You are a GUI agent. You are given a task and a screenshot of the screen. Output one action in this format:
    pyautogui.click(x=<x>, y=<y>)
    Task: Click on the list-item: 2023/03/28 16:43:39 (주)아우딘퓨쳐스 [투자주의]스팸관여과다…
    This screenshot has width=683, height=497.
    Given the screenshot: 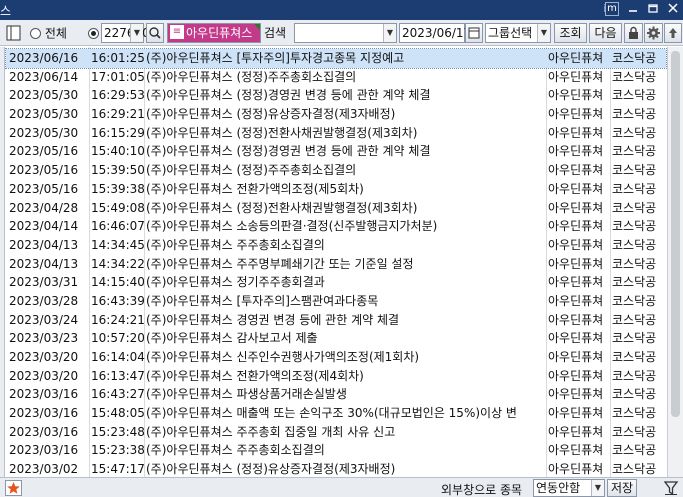 What is the action you would take?
    pyautogui.click(x=336, y=301)
    